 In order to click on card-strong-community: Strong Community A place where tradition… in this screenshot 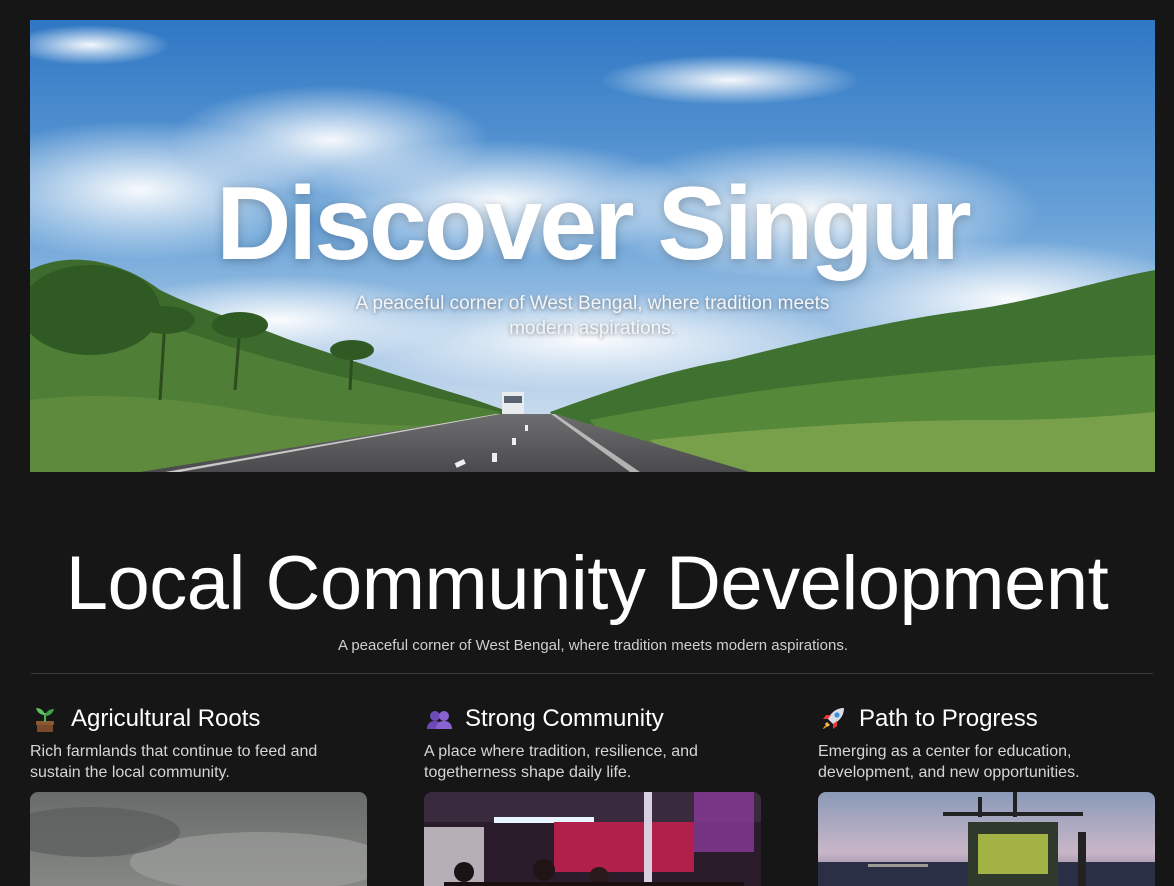, I will do `click(594, 795)`.